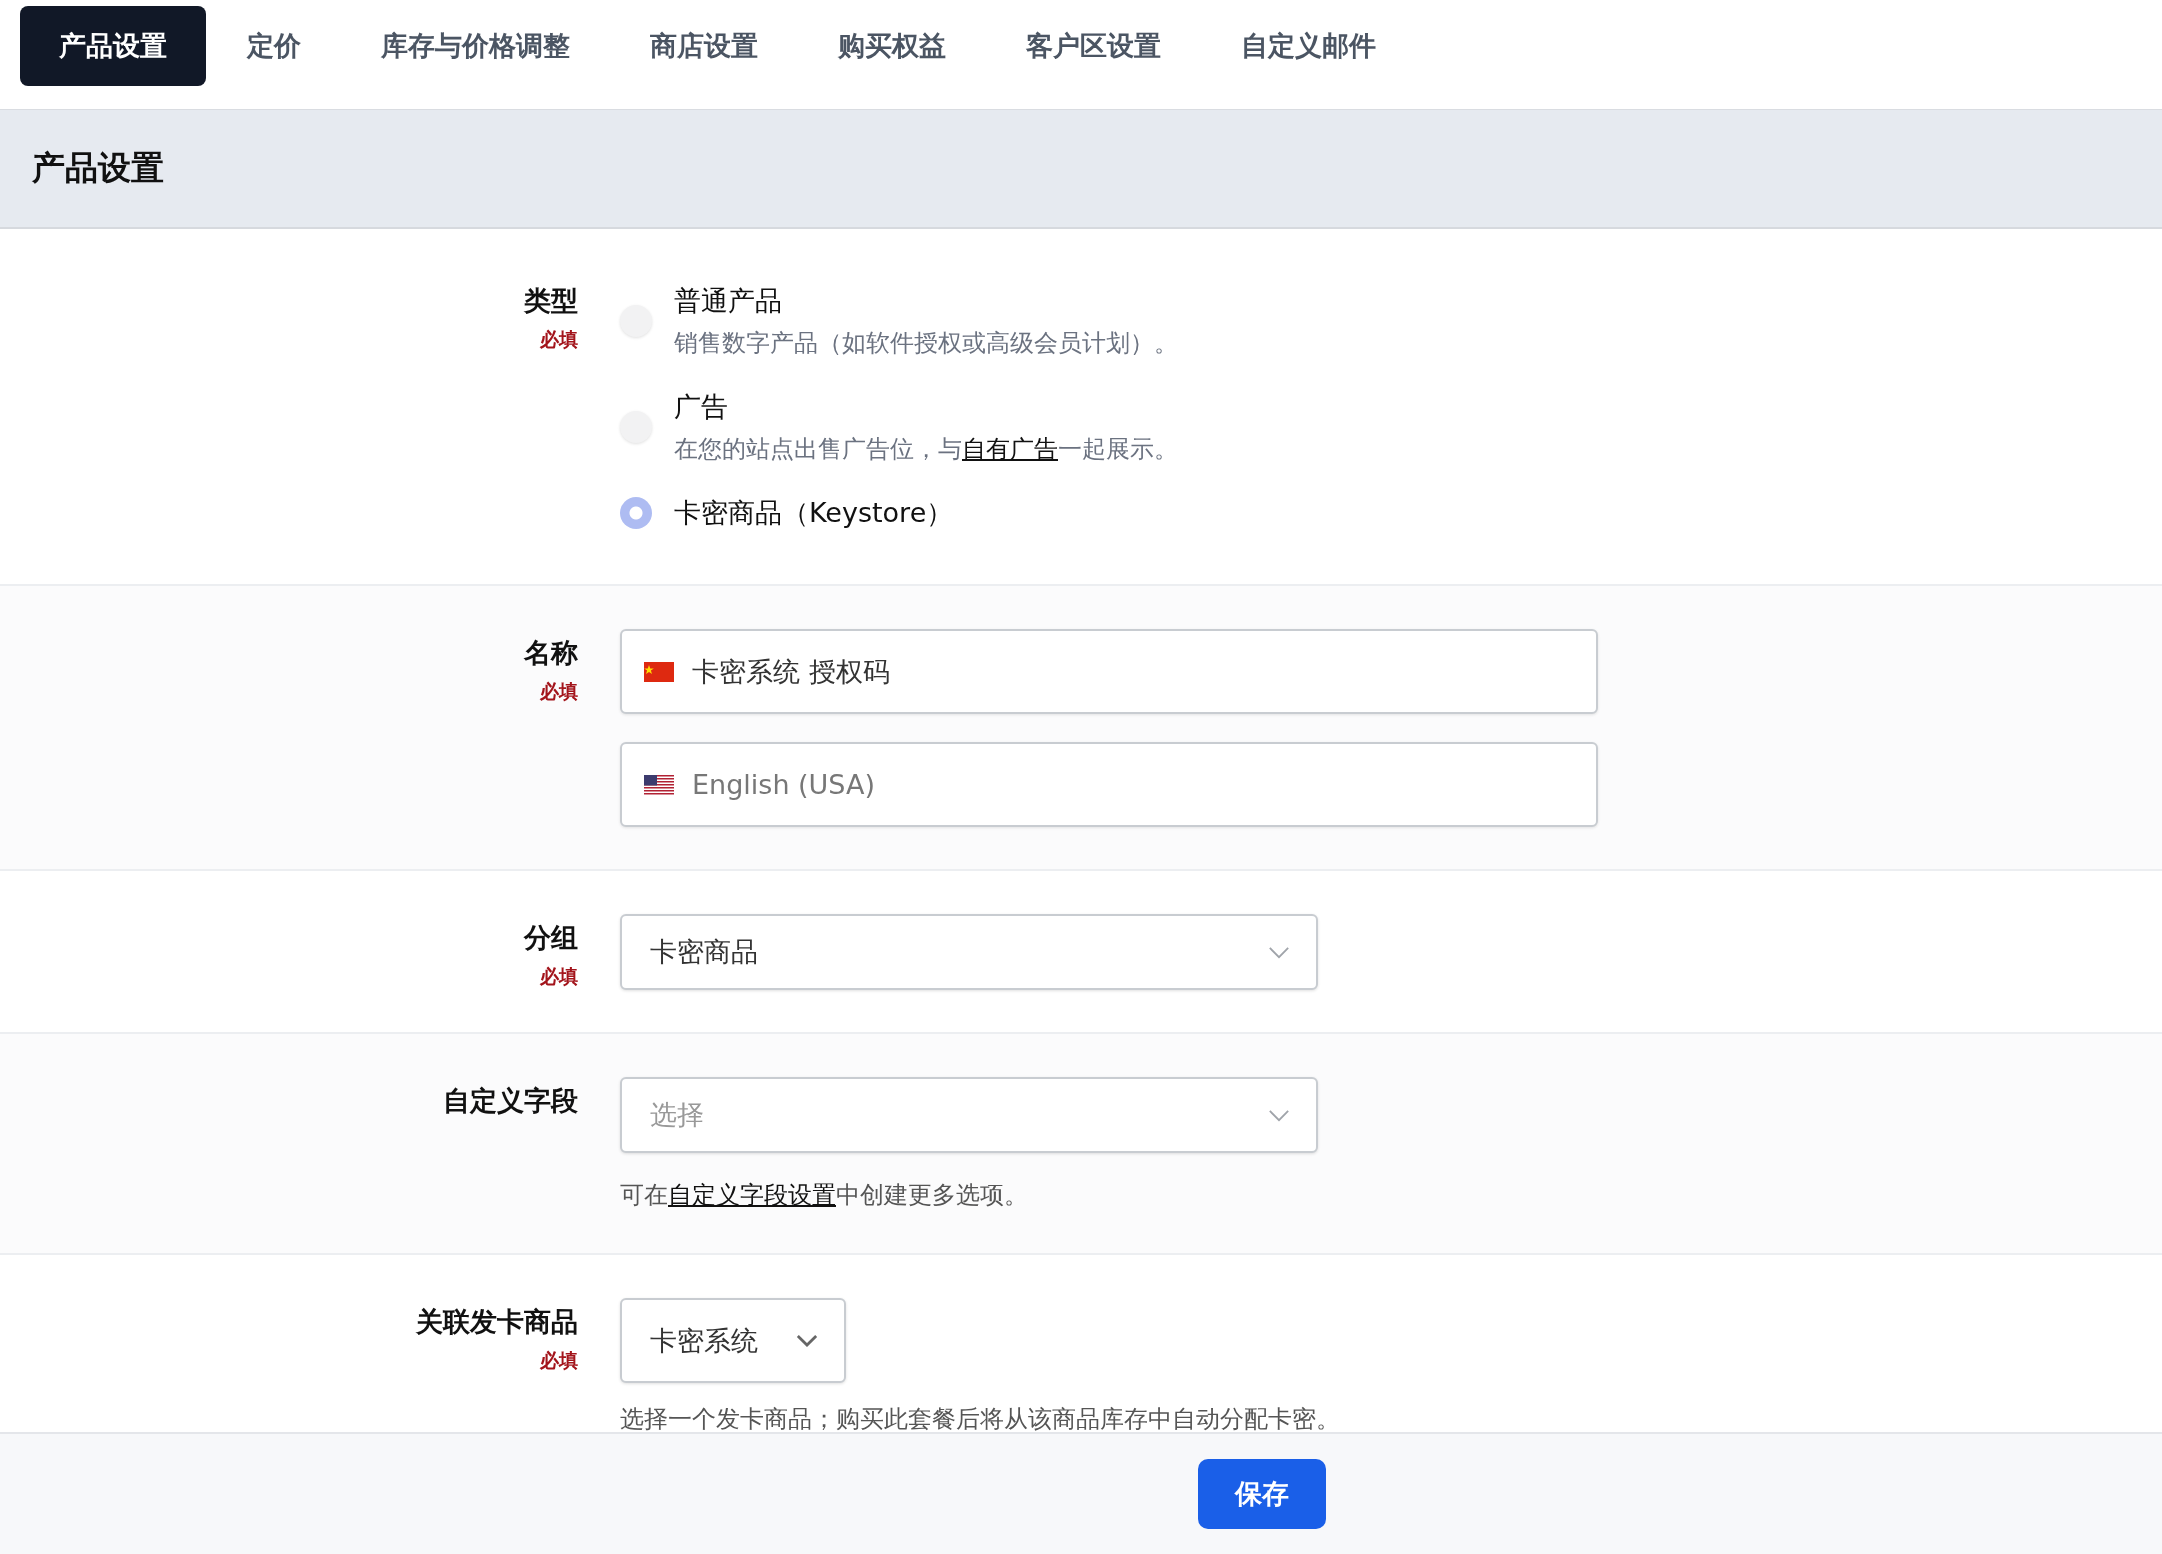 The image size is (2162, 1554). What do you see at coordinates (113, 45) in the screenshot?
I see `tab: 产品设置` at bounding box center [113, 45].